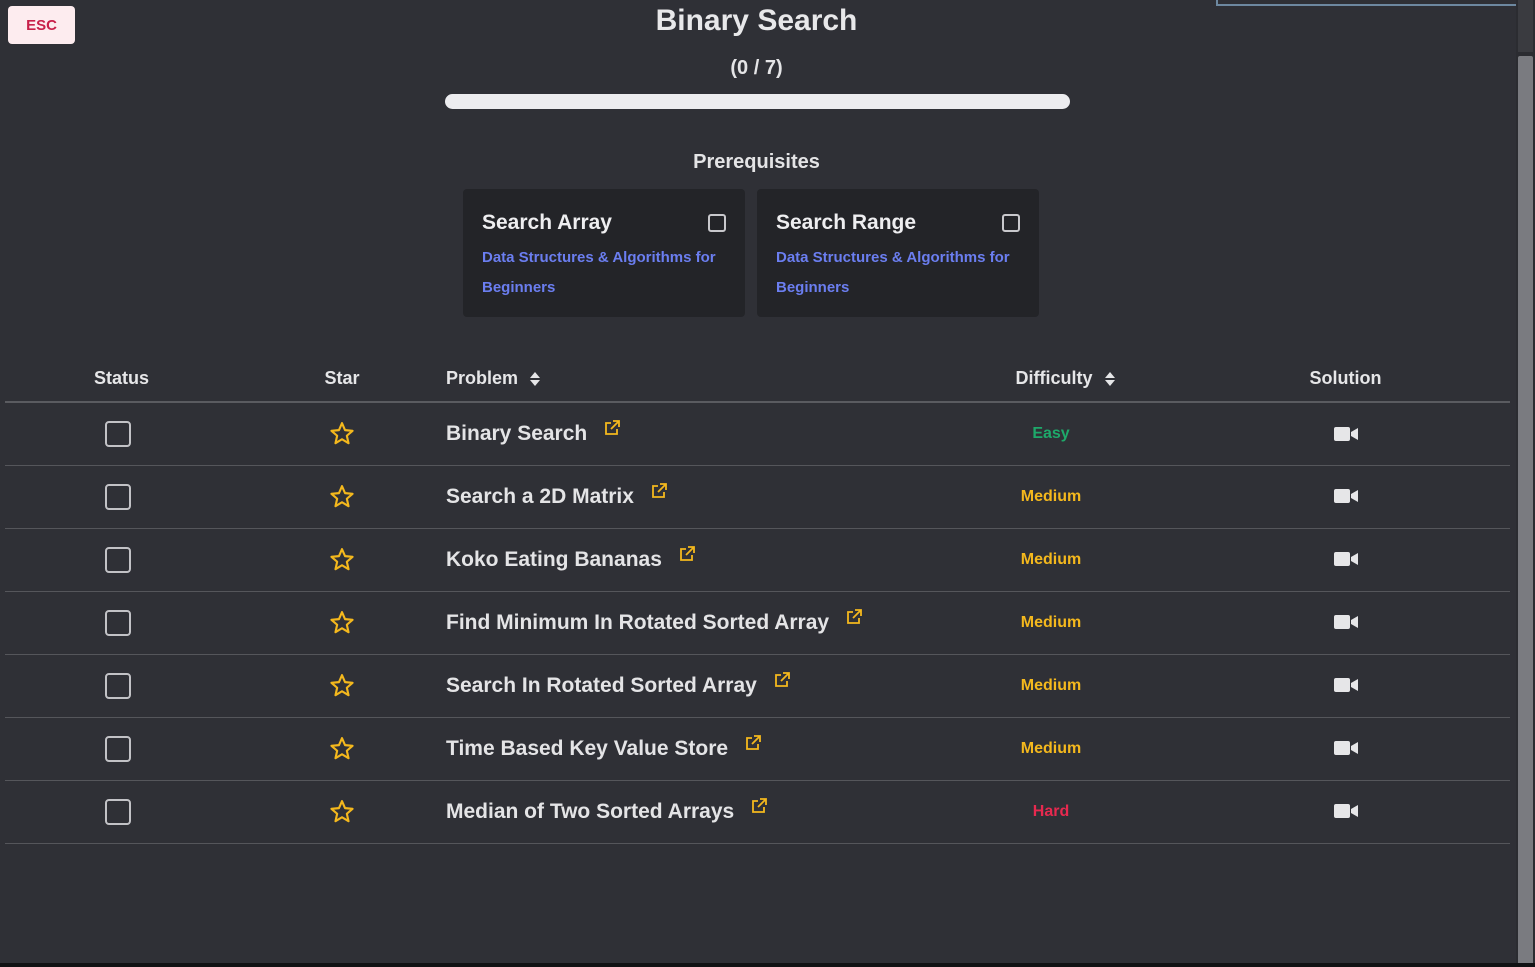 Image resolution: width=1535 pixels, height=967 pixels. I want to click on header-problem: Problem, so click(683, 379).